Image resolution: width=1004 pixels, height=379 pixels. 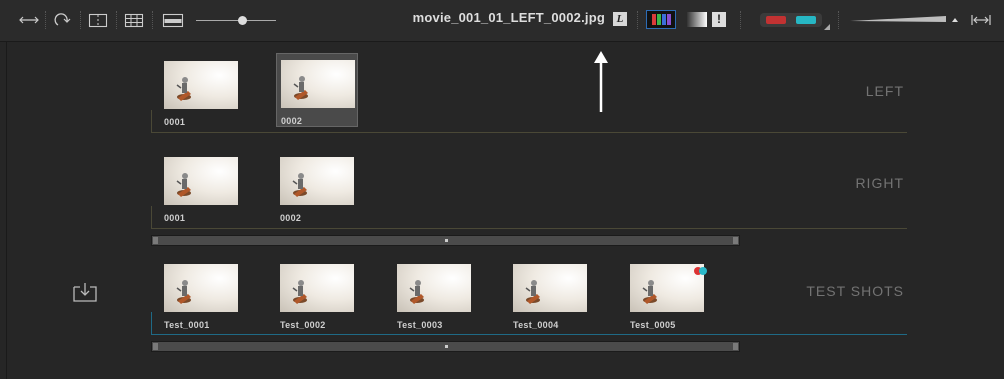 I want to click on row-label-left: LEFT, so click(x=884, y=91).